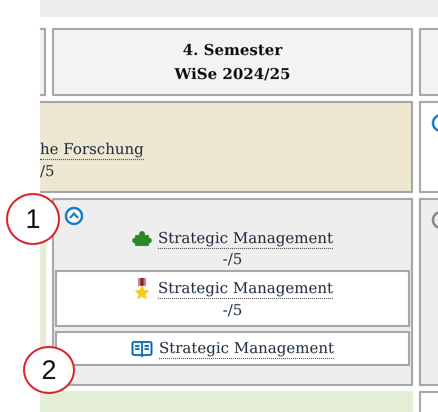  I want to click on grade-text: /5, so click(47, 171).